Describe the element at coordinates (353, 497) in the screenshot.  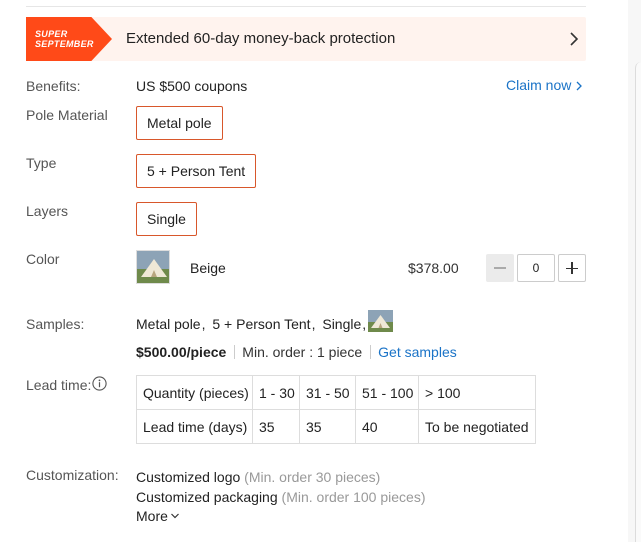
I see `customization-note: (Min. order 100 pieces)` at that location.